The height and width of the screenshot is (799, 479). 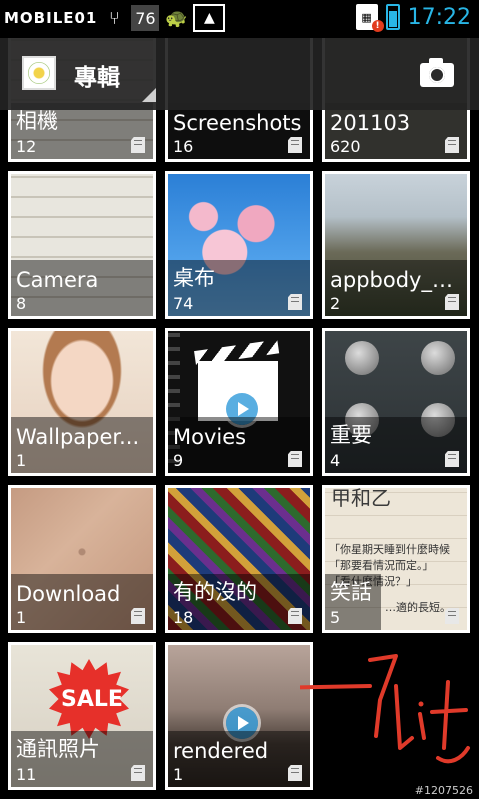 I want to click on usb-icon: ⑂, so click(x=114, y=18).